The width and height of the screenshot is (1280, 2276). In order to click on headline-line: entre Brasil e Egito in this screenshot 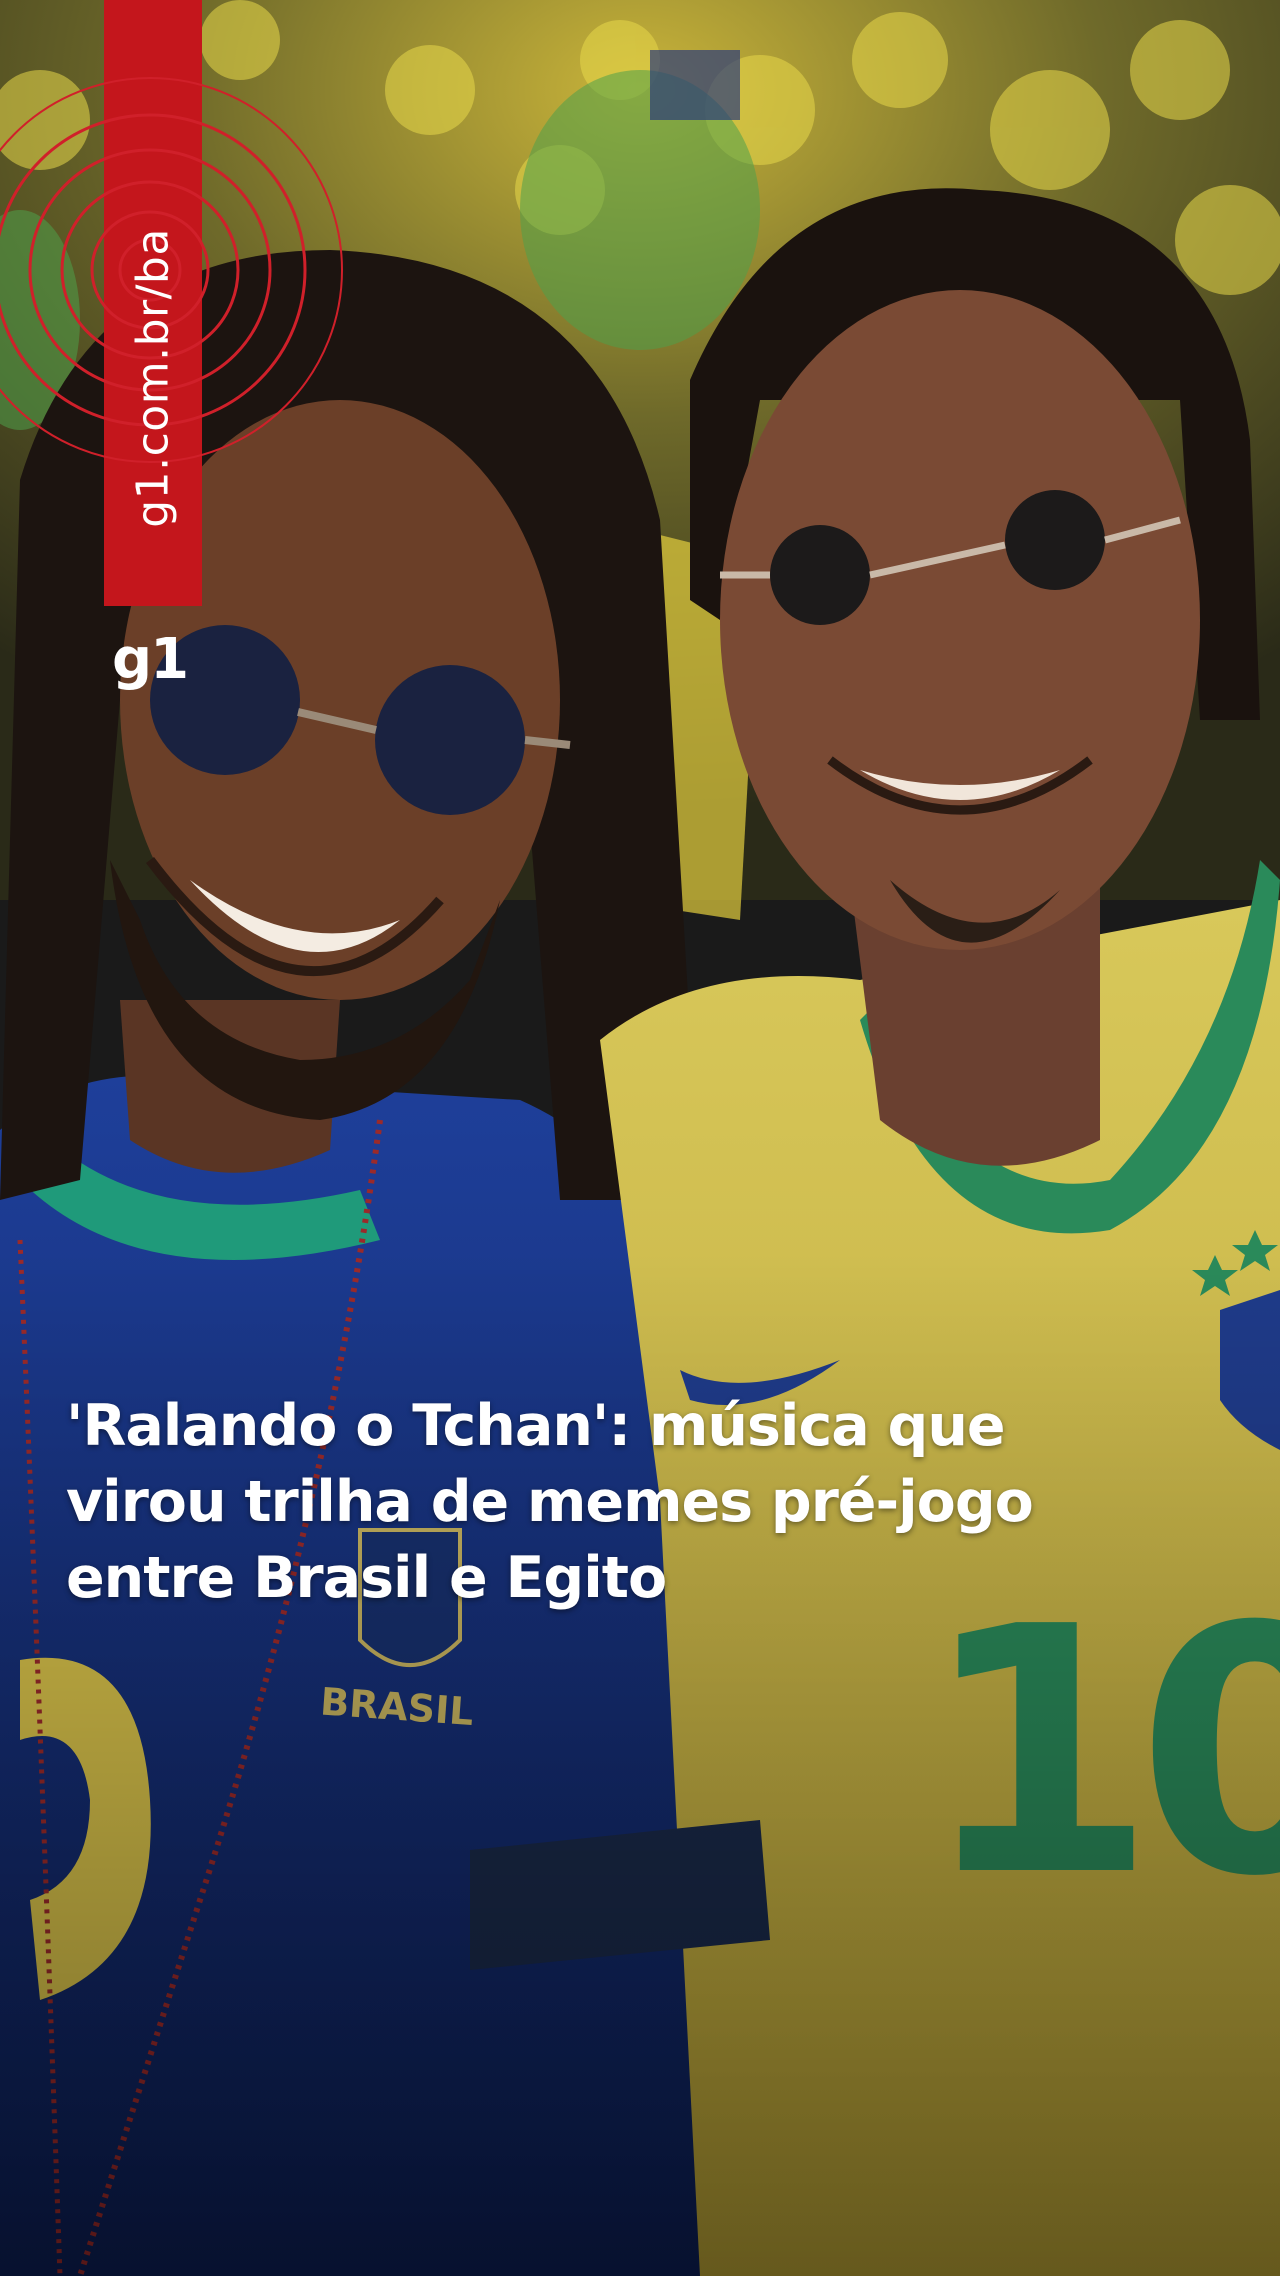, I will do `click(366, 1578)`.